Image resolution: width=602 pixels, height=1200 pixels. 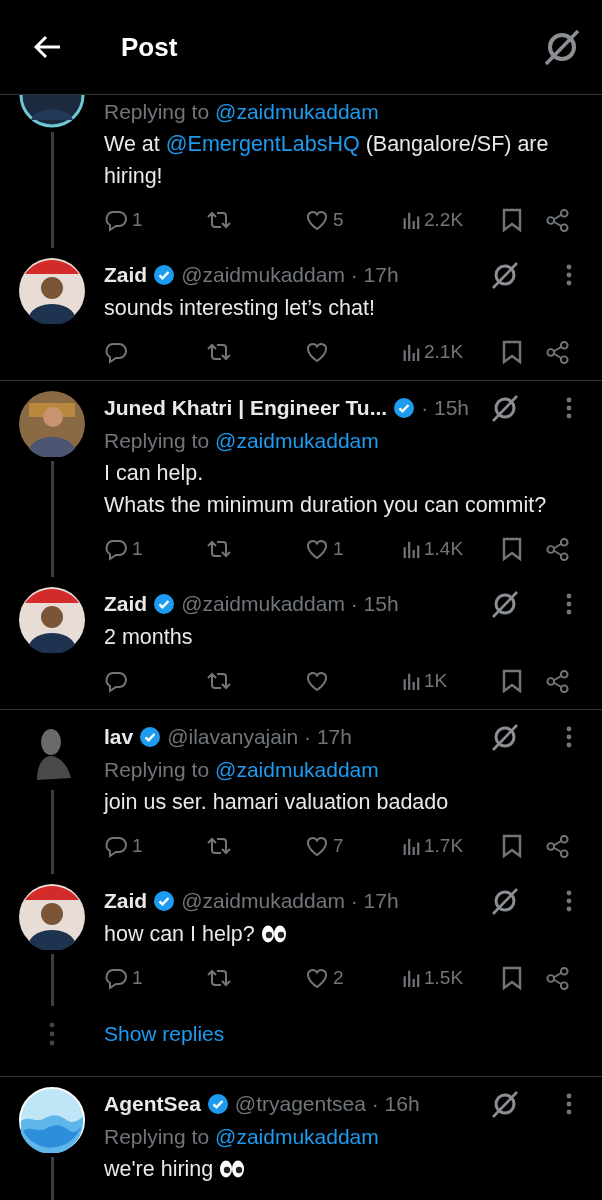 I want to click on view-count: 1.5K, so click(x=444, y=978).